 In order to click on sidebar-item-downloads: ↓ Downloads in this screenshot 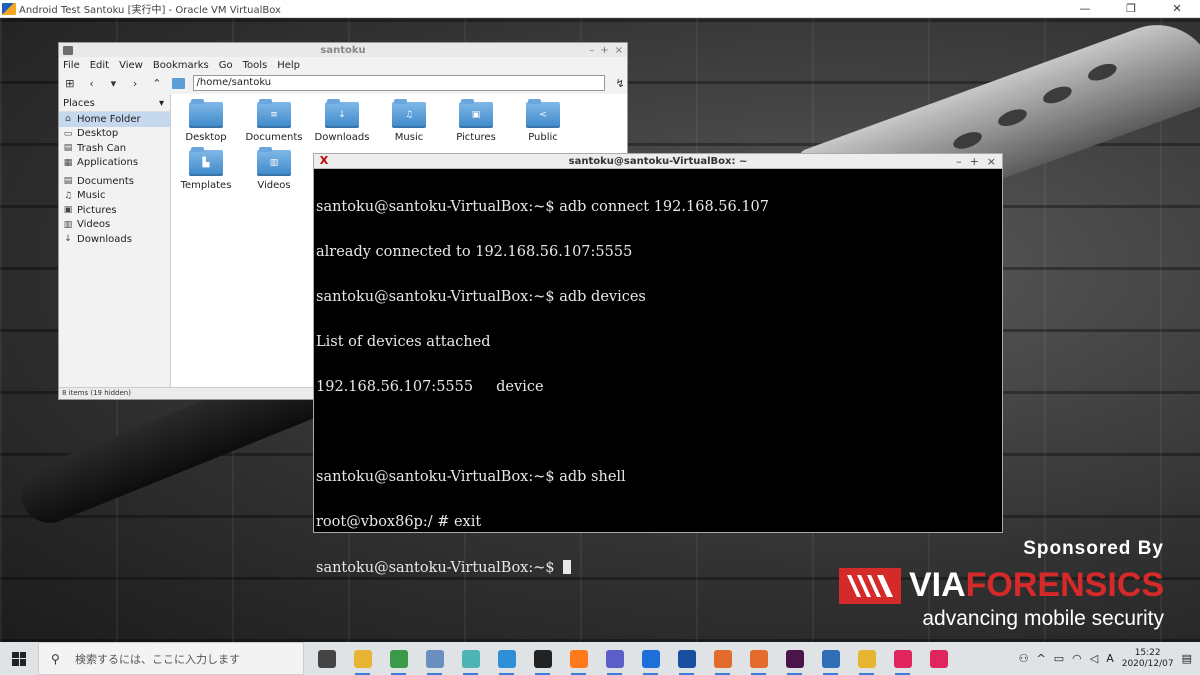, I will do `click(114, 239)`.